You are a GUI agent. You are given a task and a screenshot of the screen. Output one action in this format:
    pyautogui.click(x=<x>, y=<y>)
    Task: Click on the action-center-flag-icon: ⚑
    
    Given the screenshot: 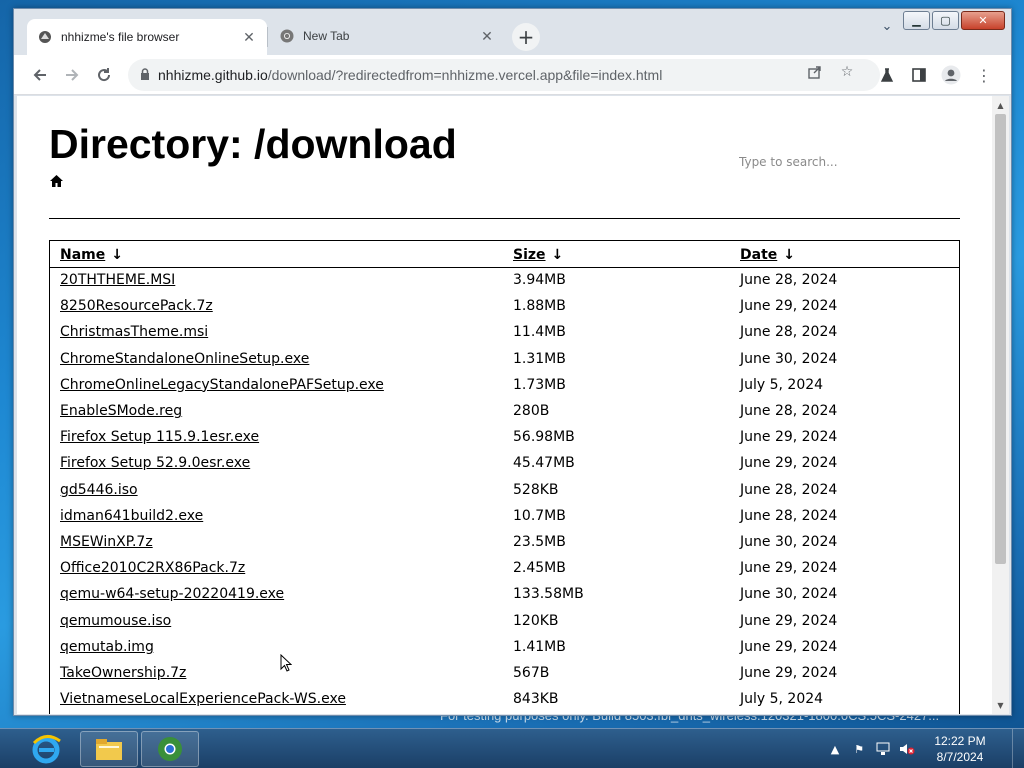 What is the action you would take?
    pyautogui.click(x=859, y=749)
    